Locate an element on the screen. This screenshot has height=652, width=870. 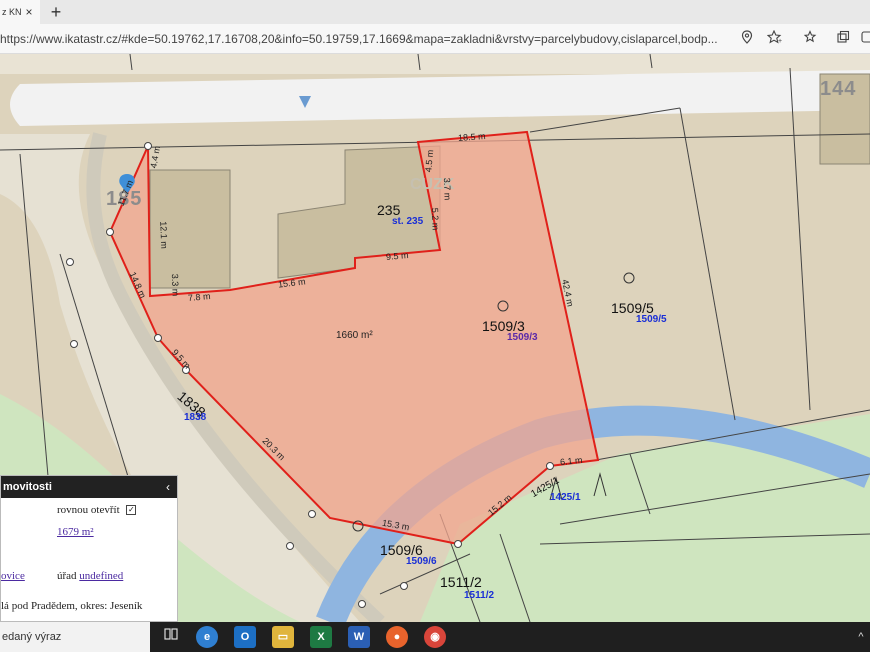
office-row: úřad undefined is located at coordinates (90, 576).